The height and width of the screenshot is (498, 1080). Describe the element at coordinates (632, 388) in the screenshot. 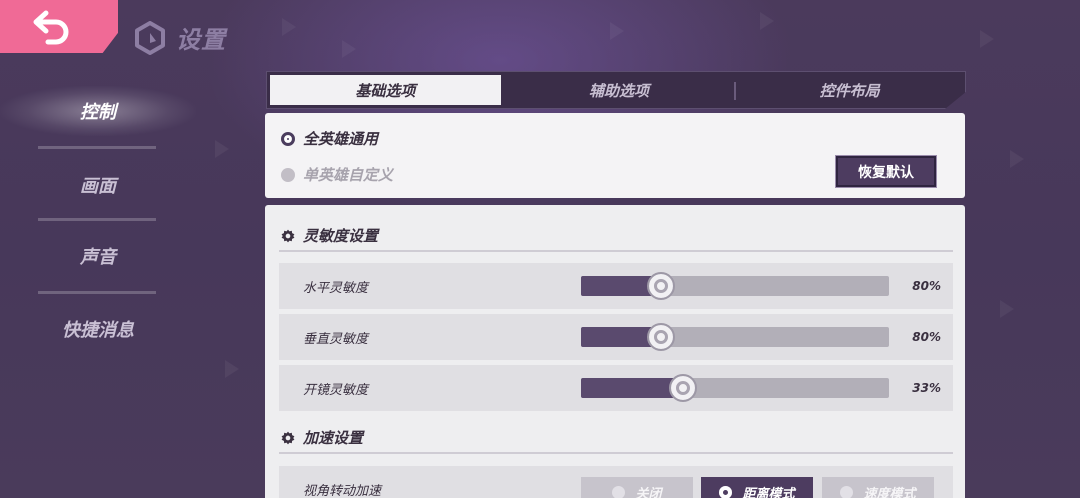

I see `slider-fill` at that location.